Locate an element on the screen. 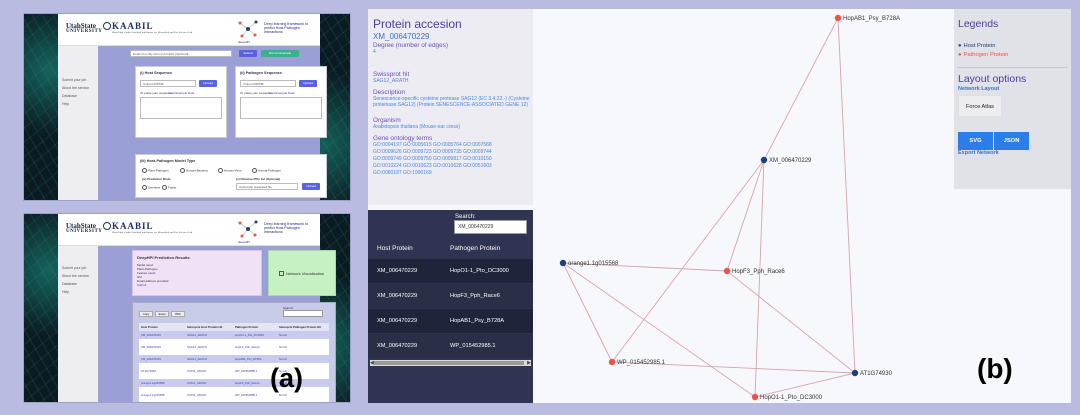 The height and width of the screenshot is (415, 1080). swissprot-label: Swissprot hit is located at coordinates (391, 74).